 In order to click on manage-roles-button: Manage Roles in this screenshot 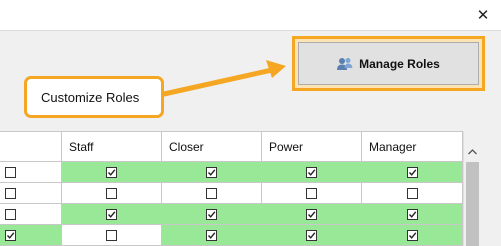, I will do `click(388, 63)`.